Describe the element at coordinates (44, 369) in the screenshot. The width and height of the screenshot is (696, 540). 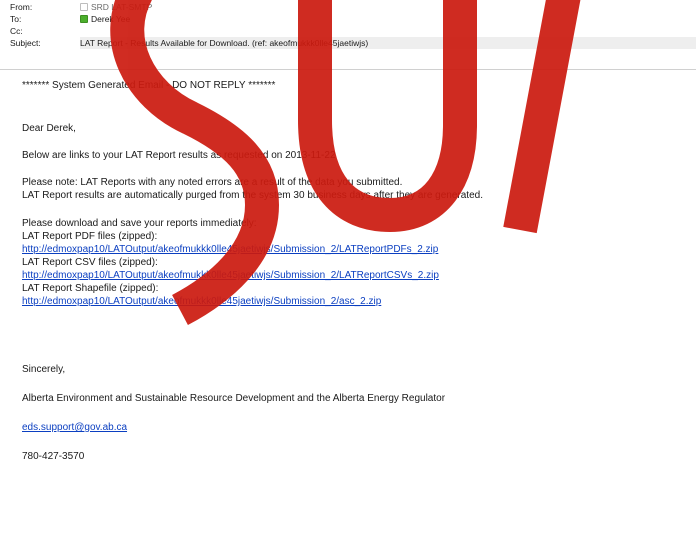
I see `closing: Sincerely,` at that location.